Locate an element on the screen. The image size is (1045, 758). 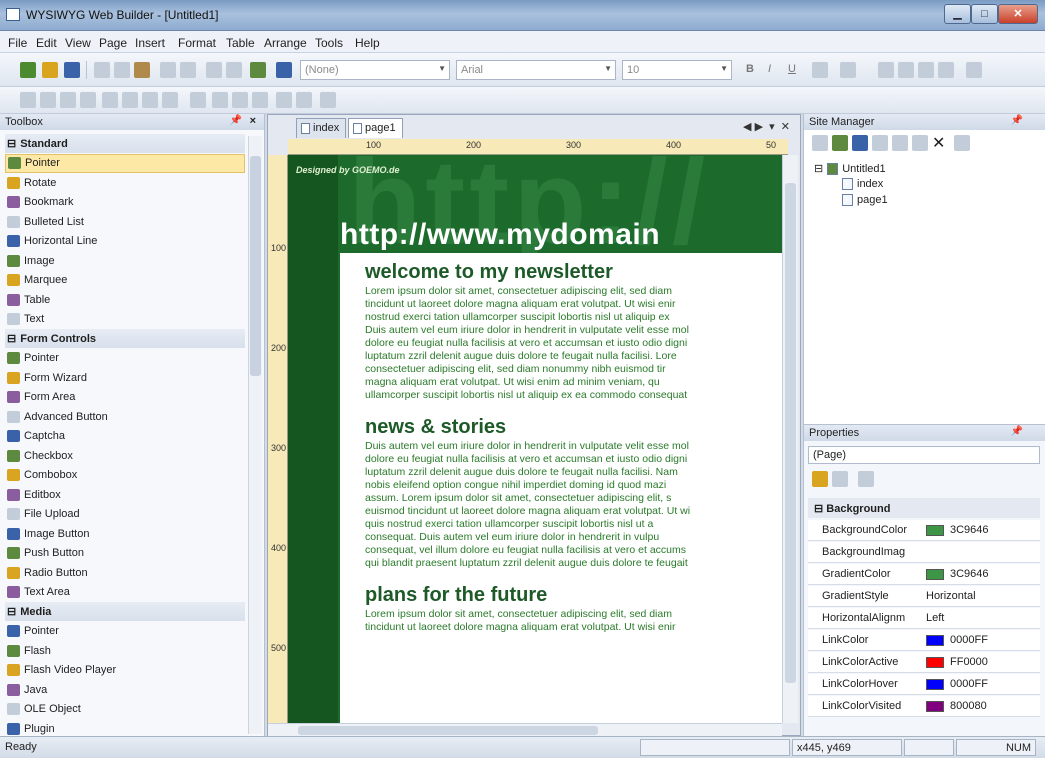
undo-icon is located at coordinates (168, 70).